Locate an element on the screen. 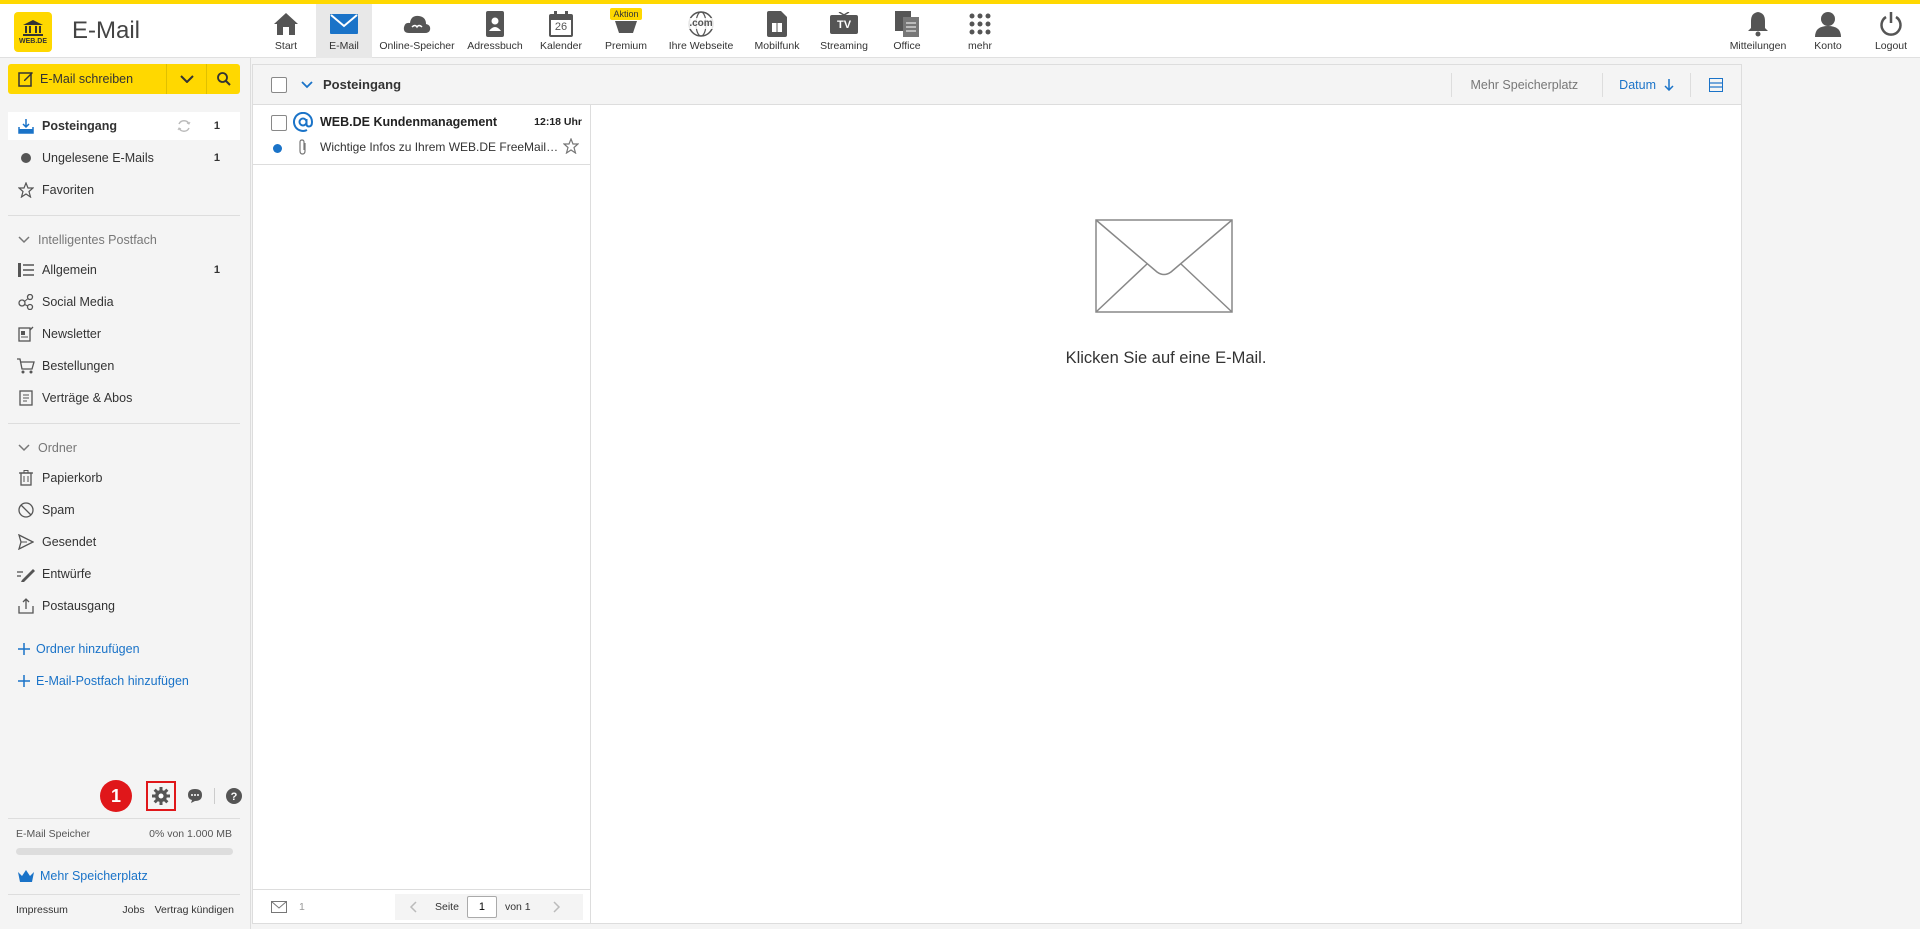 This screenshot has width=1920, height=929. nav-kalender: 26 Kalender is located at coordinates (561, 31).